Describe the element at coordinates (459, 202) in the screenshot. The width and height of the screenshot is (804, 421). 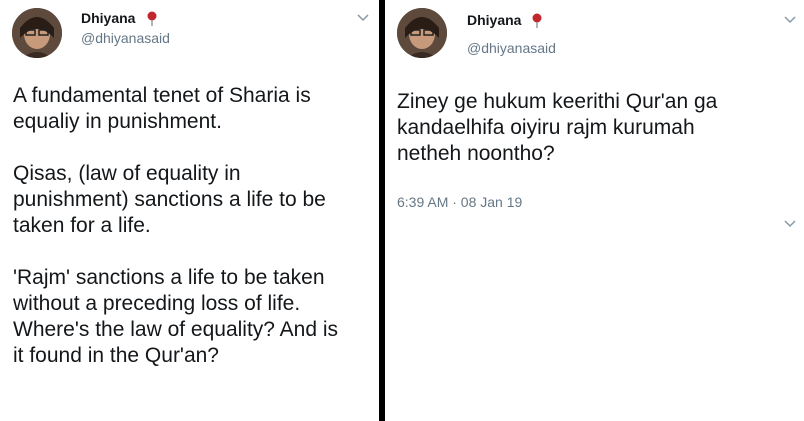
I see `tweet-timestamp: 6:39 AM · 08 Jan 19` at that location.